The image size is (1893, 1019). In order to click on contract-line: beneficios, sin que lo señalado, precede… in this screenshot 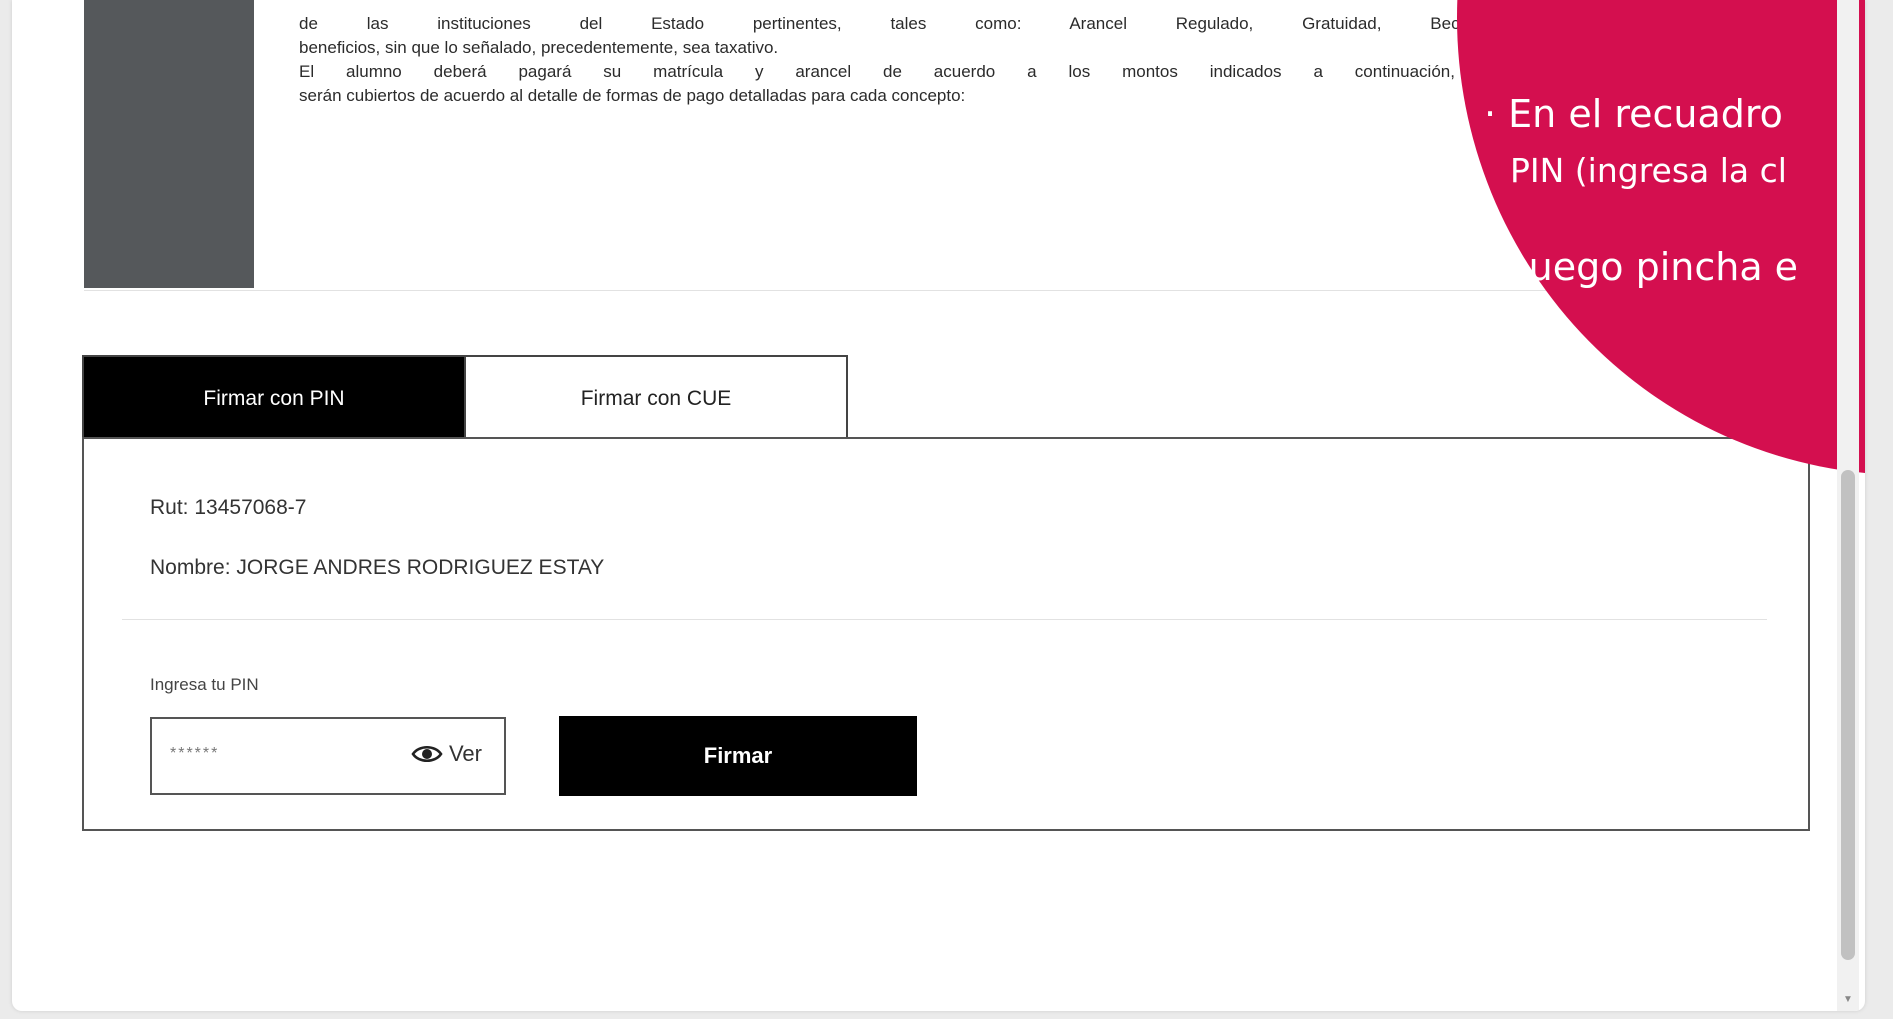, I will do `click(539, 47)`.